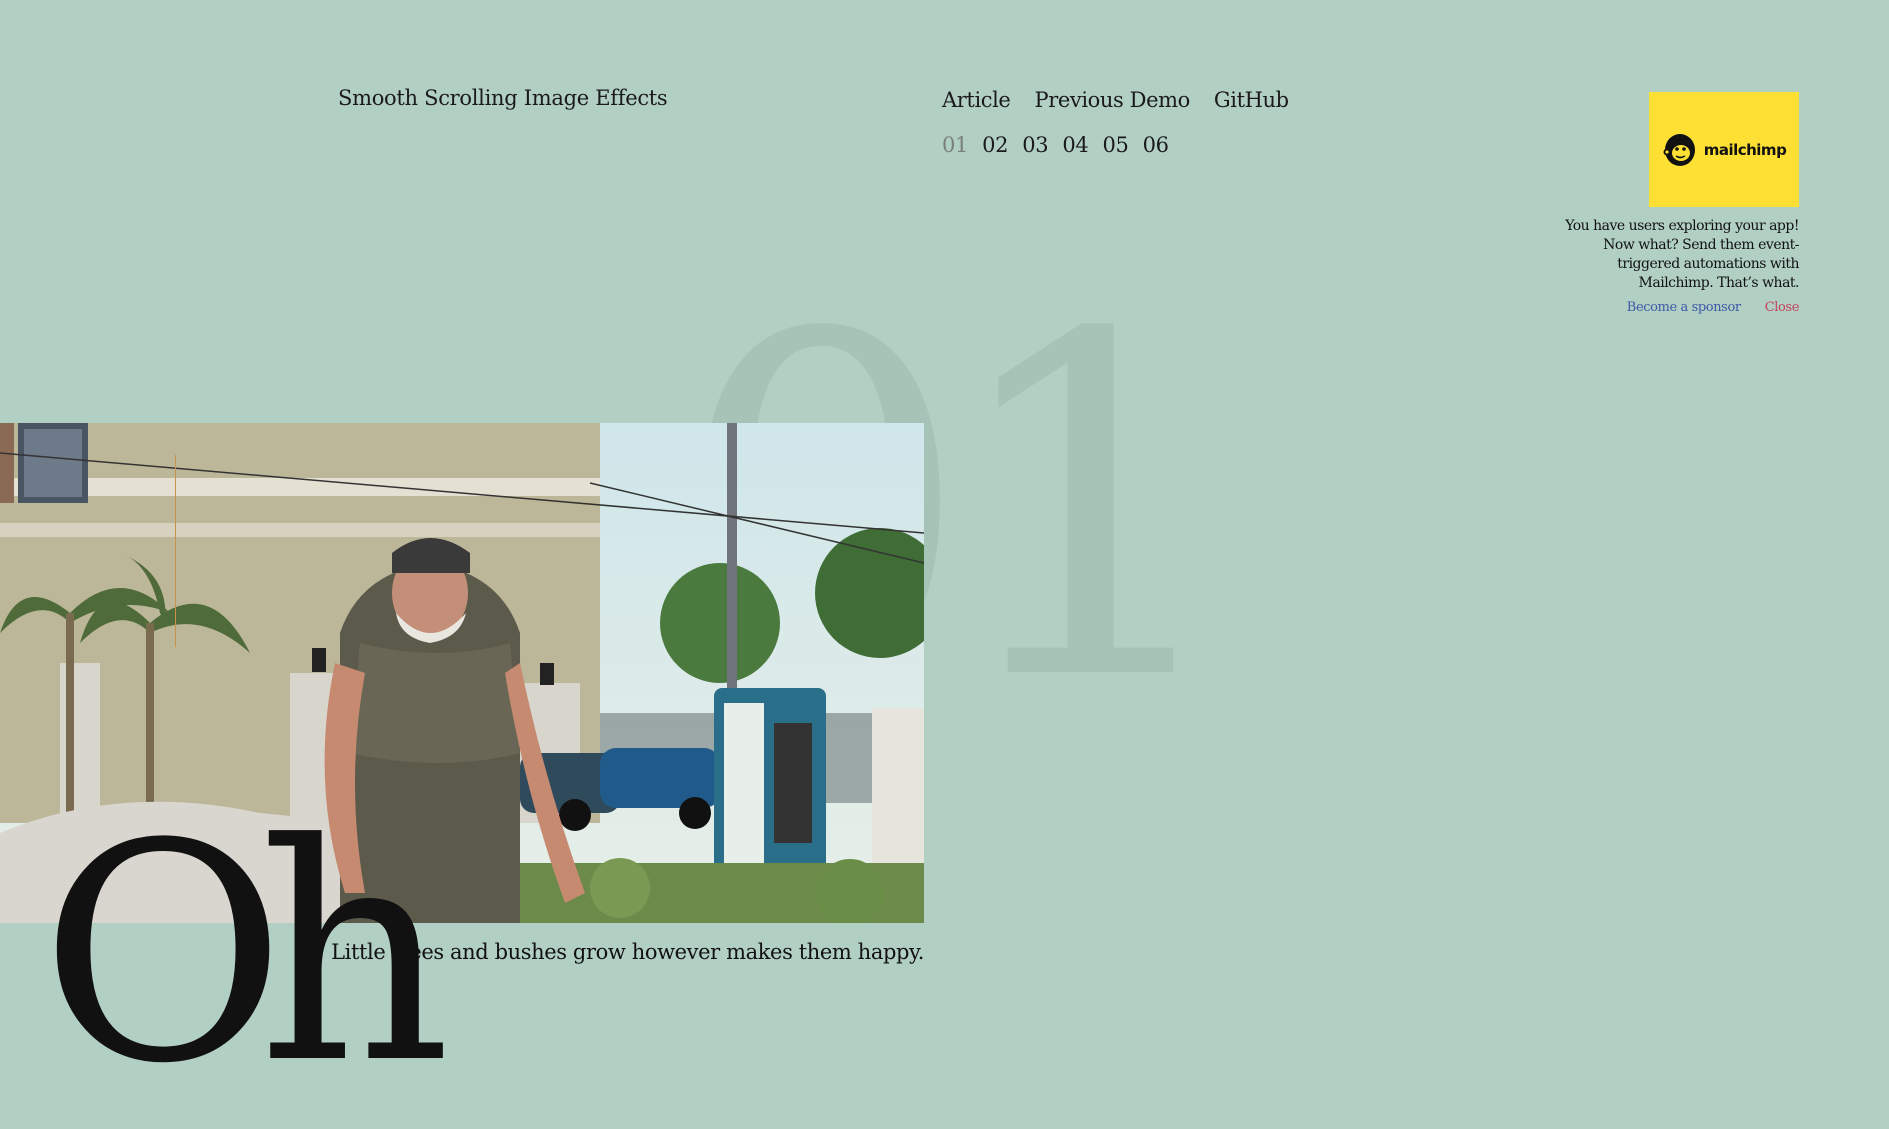 Image resolution: width=1889 pixels, height=1129 pixels. I want to click on nav-previous-demo-link: Previous Demo, so click(1112, 100).